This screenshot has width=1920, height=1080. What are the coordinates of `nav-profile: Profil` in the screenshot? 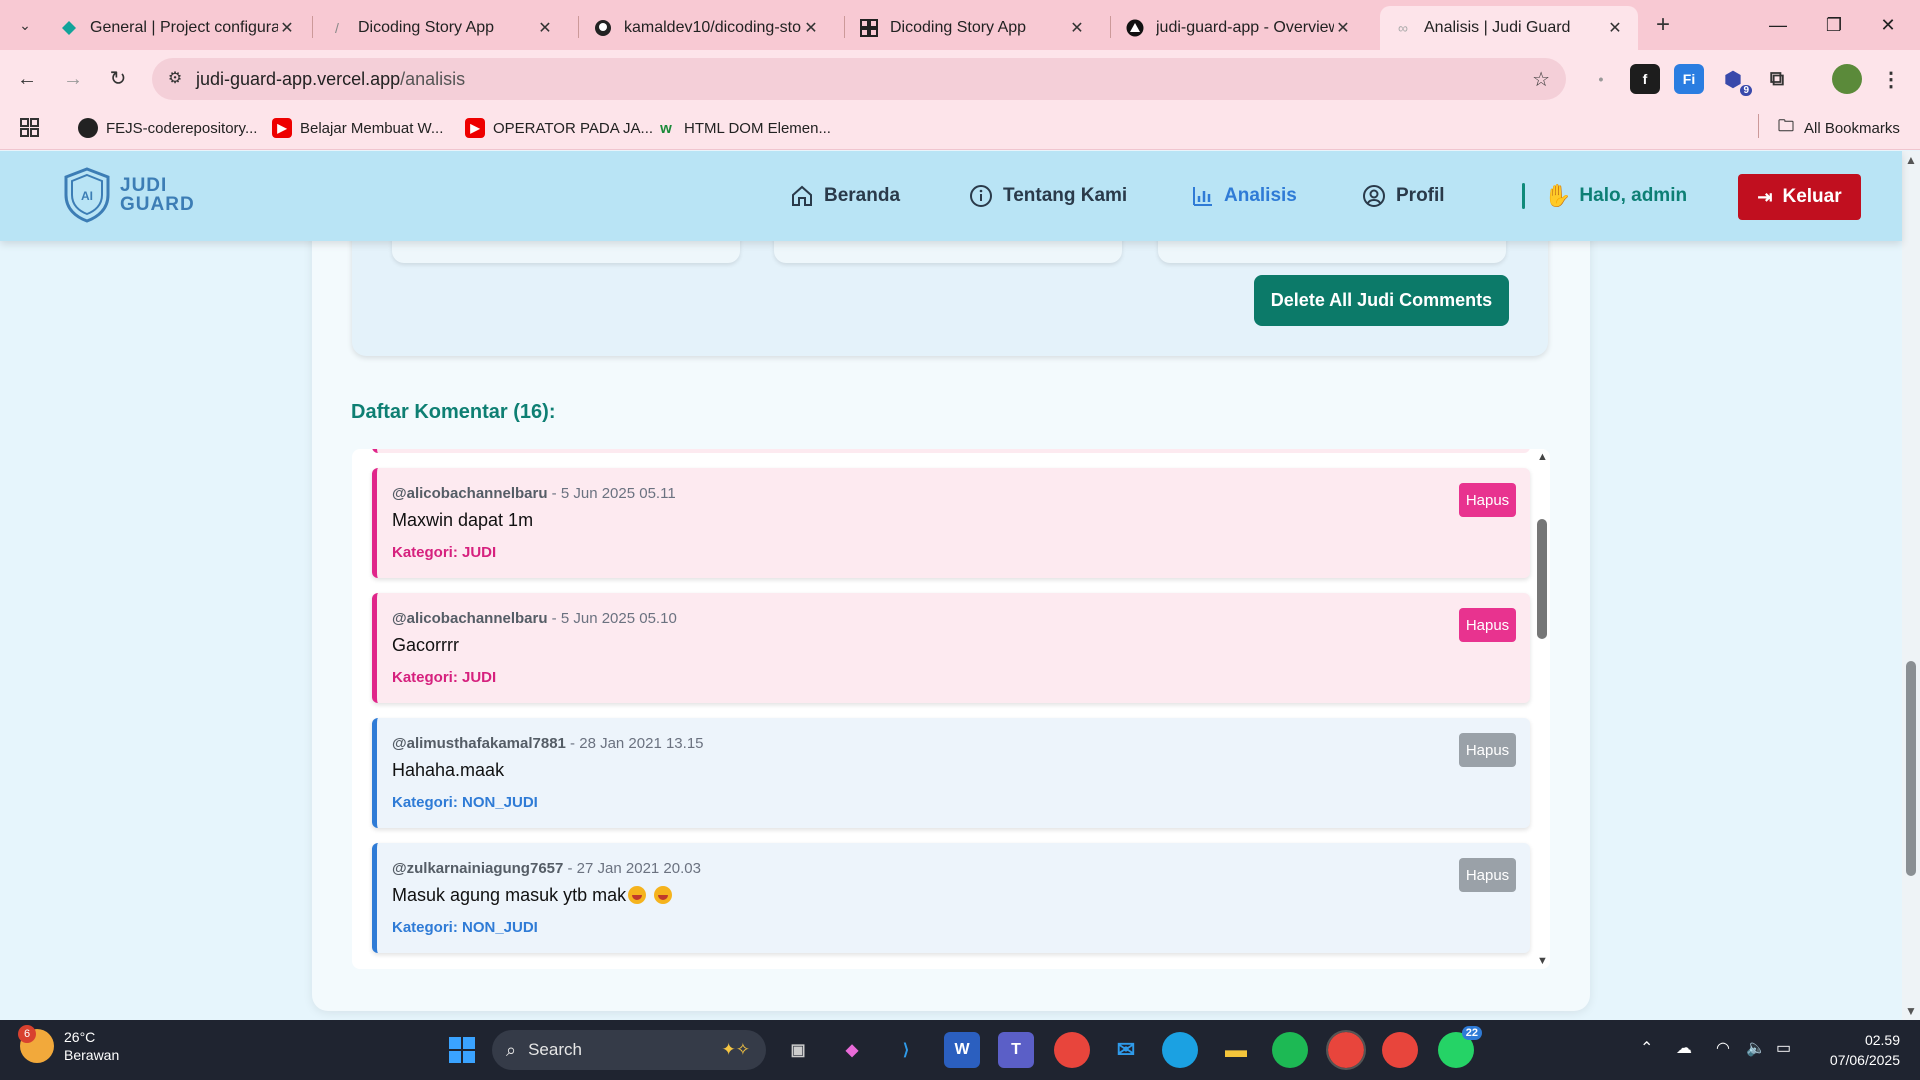 It's located at (1403, 196).